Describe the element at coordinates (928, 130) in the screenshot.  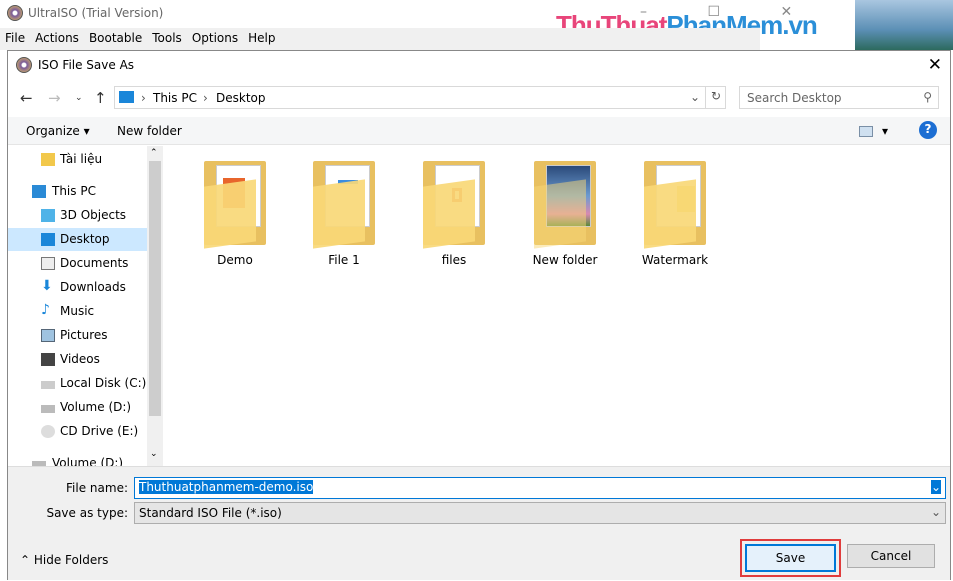
I see `help-icon: ?` at that location.